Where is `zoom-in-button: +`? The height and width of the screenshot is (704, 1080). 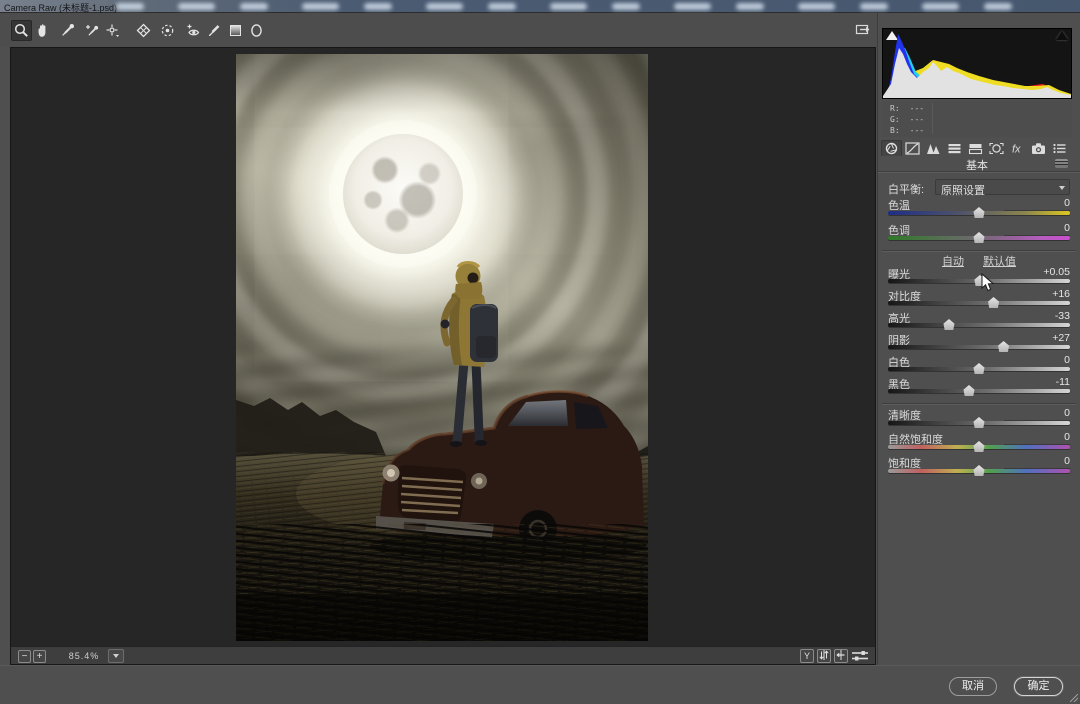 zoom-in-button: + is located at coordinates (39, 656).